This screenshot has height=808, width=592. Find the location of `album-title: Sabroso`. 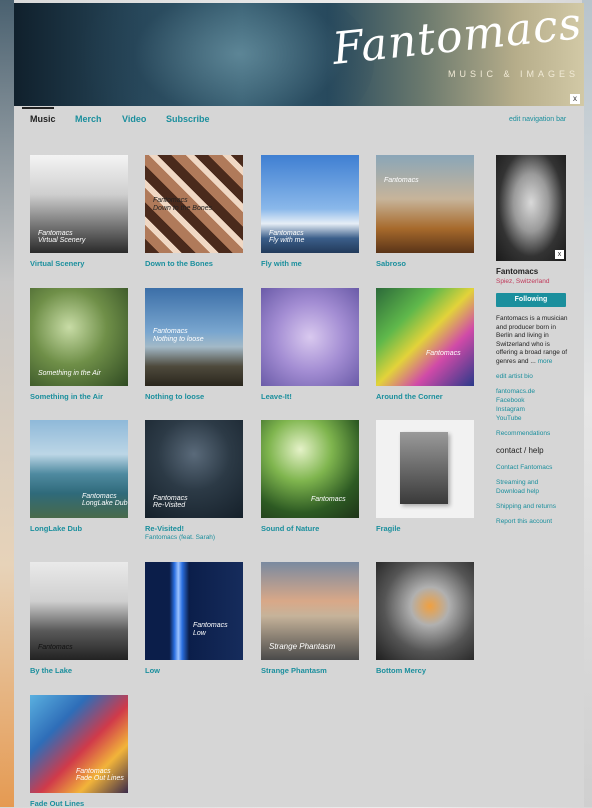

album-title: Sabroso is located at coordinates (425, 263).